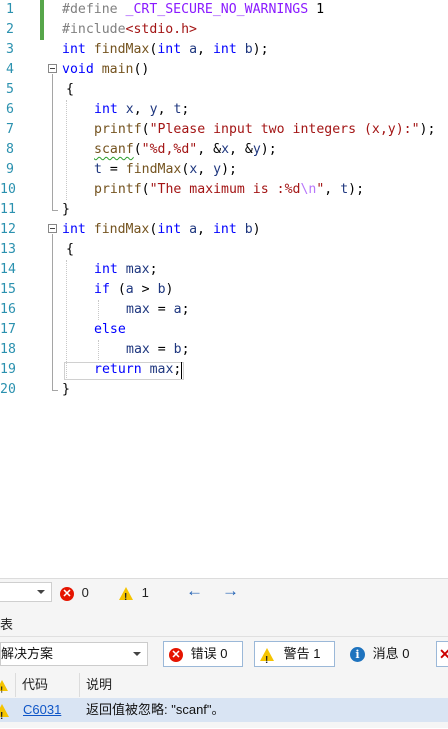 The width and height of the screenshot is (448, 729). What do you see at coordinates (134, 595) in the screenshot?
I see `warning-count-indicator: 1` at bounding box center [134, 595].